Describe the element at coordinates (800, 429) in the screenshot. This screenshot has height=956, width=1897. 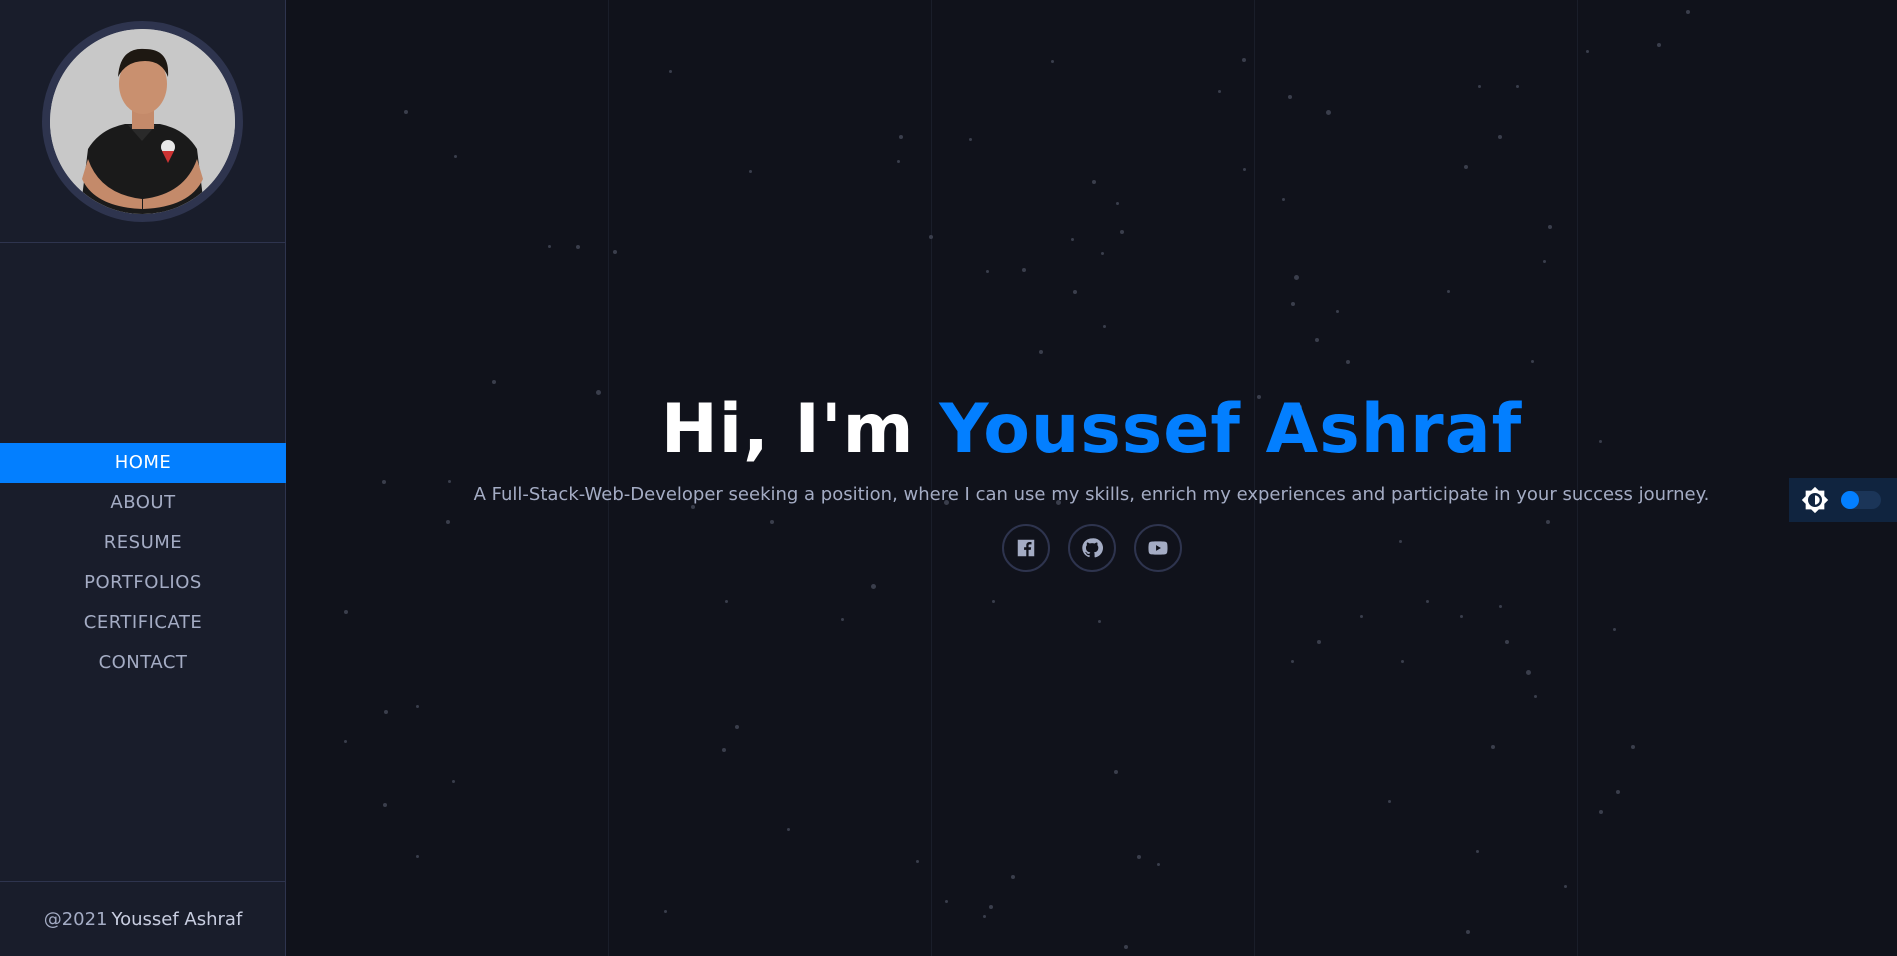
I see `hero-greeting: Hi, I'm` at that location.